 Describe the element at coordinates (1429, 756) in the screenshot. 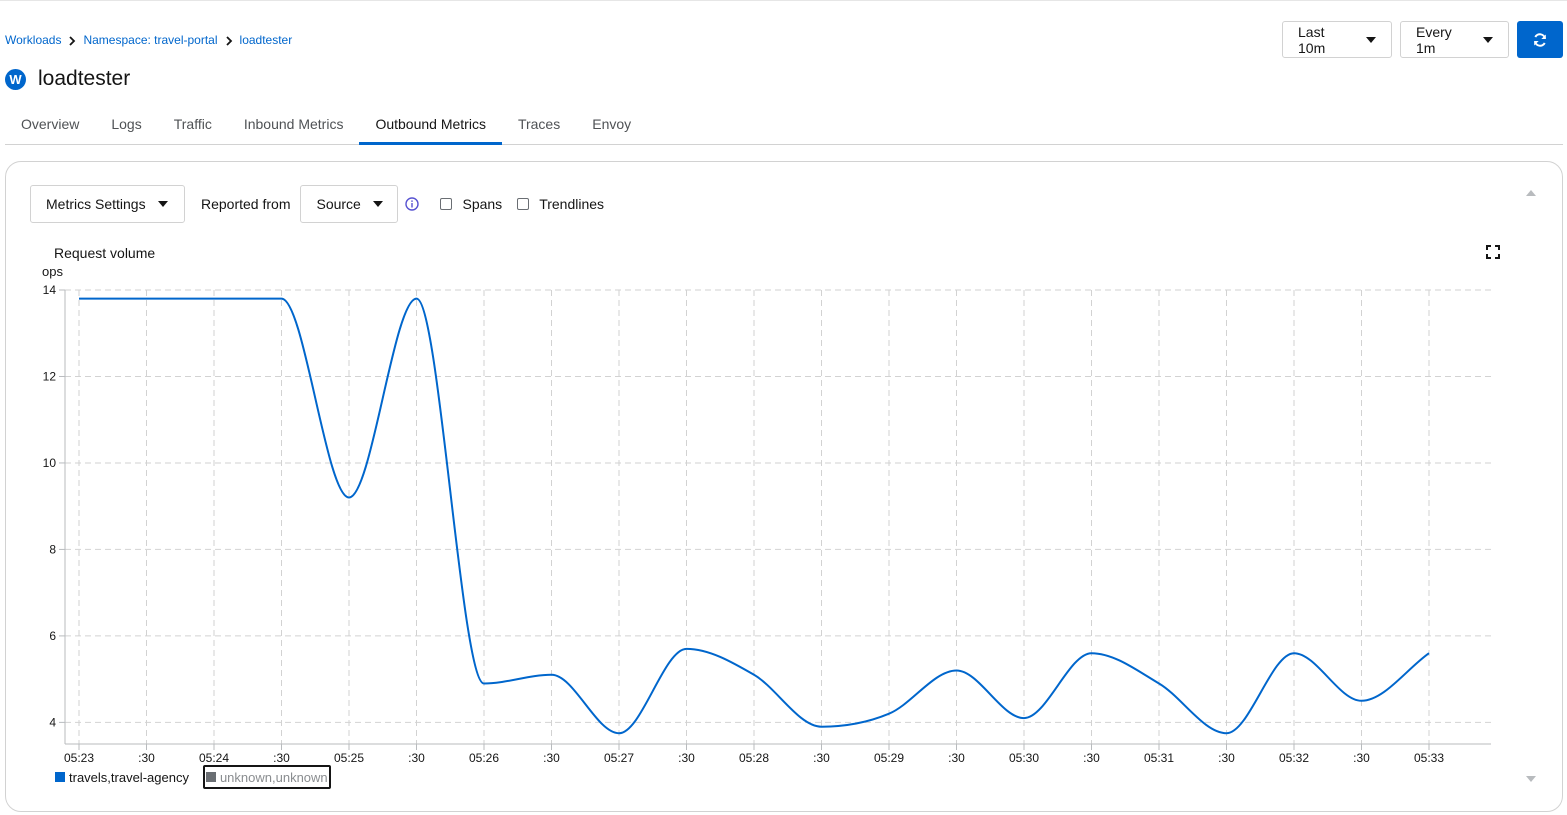

I see `x-tick-label: 05:33` at that location.